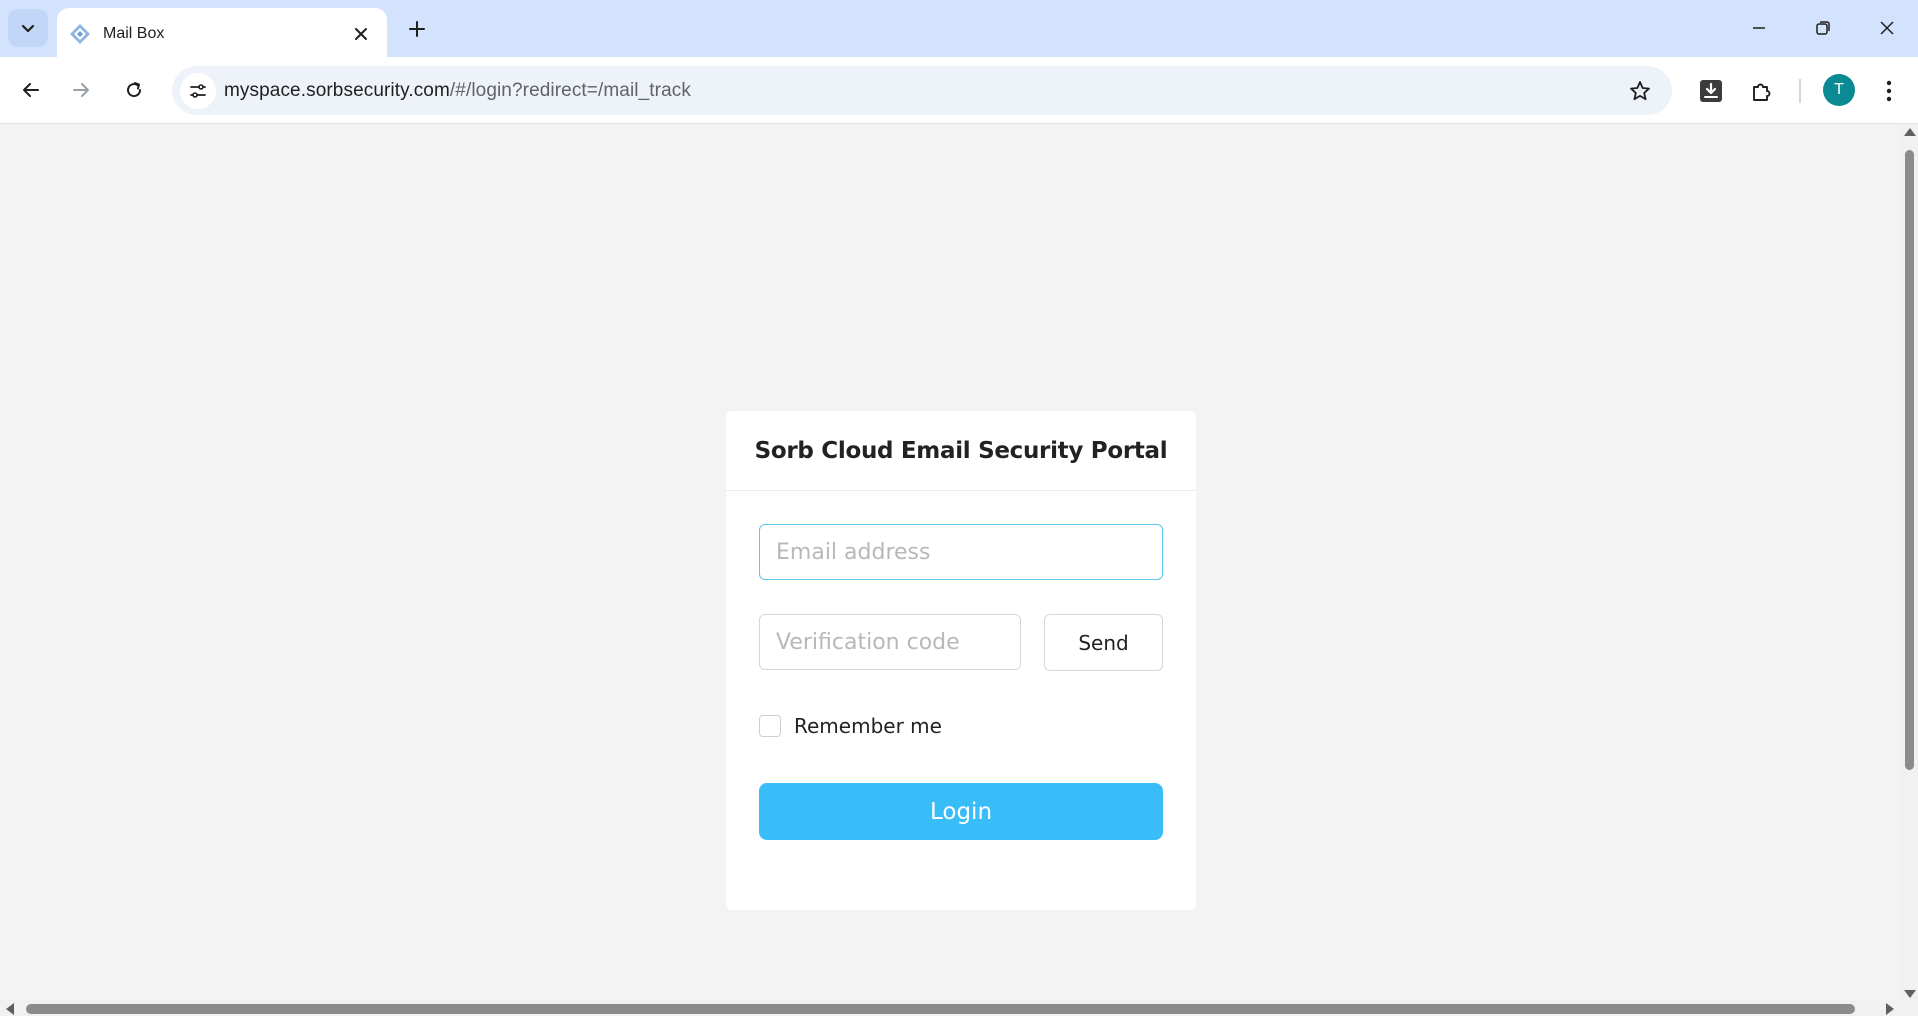 The image size is (1918, 1016). What do you see at coordinates (80, 34) in the screenshot?
I see `mailbox-favicon-icon` at bounding box center [80, 34].